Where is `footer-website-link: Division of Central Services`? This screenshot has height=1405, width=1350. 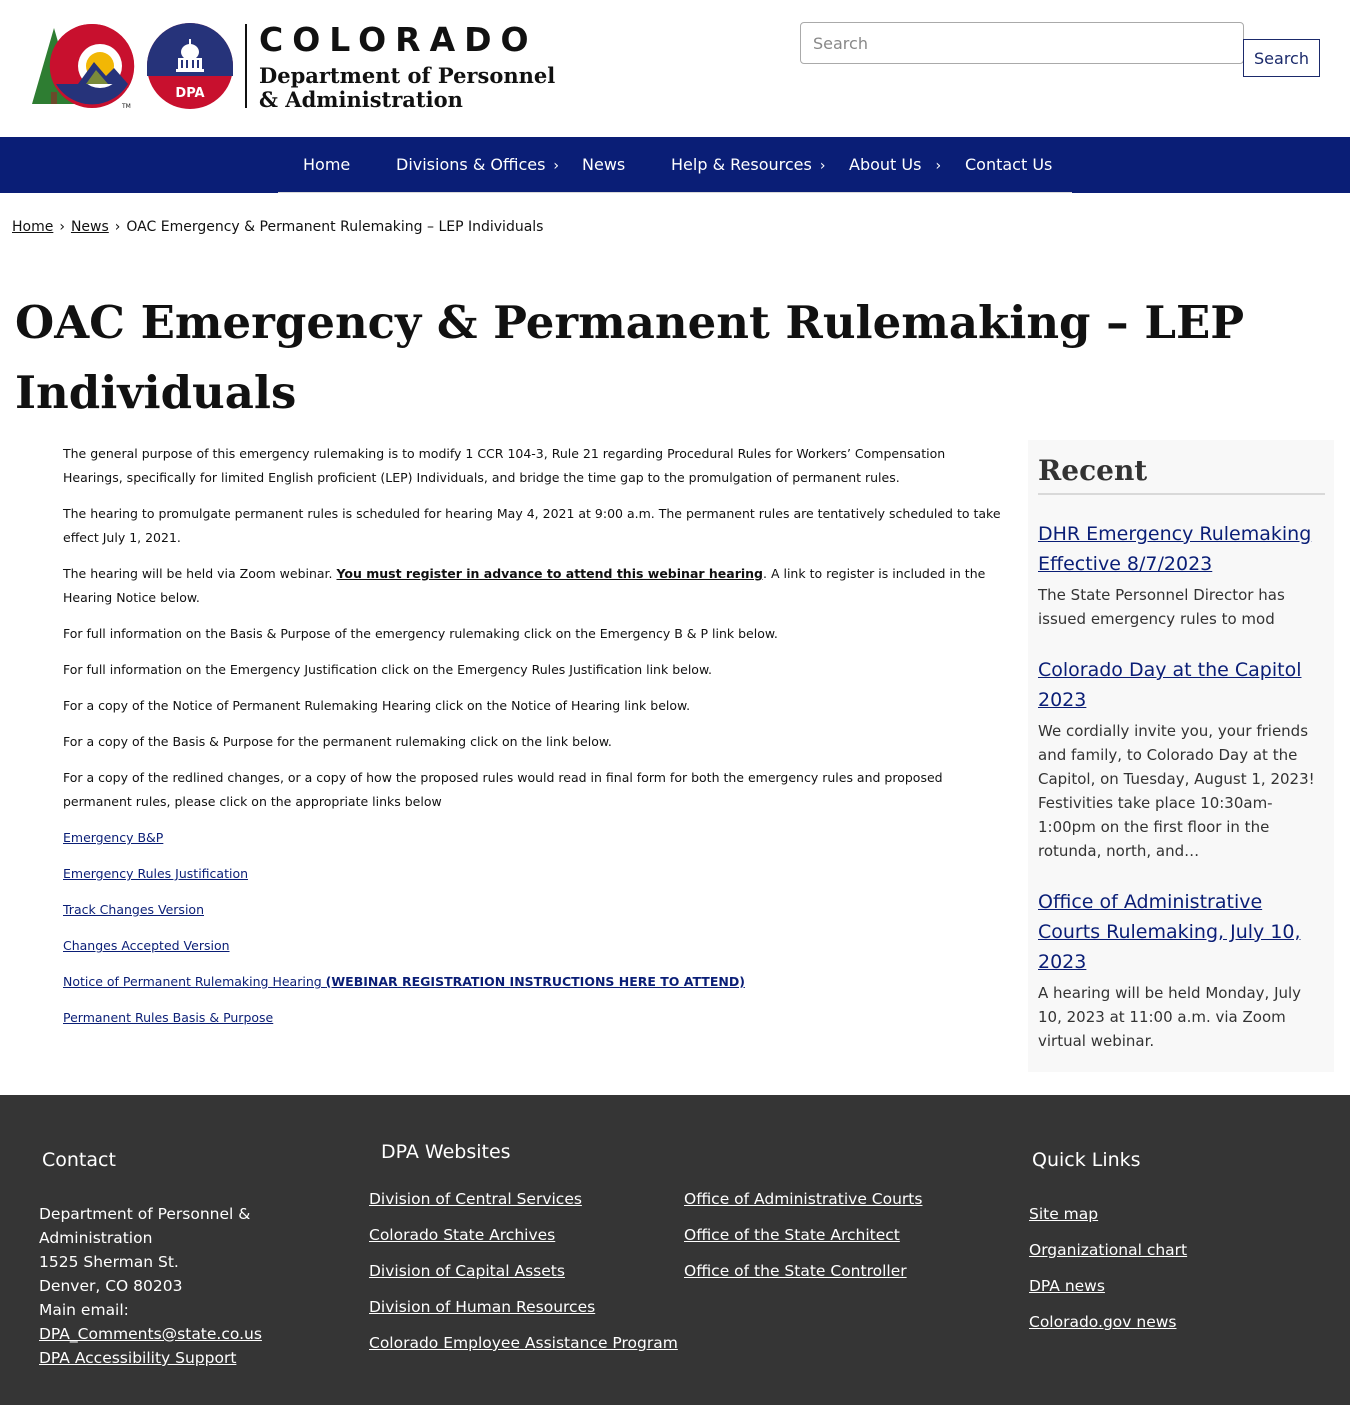
footer-website-link: Division of Central Services is located at coordinates (523, 1199).